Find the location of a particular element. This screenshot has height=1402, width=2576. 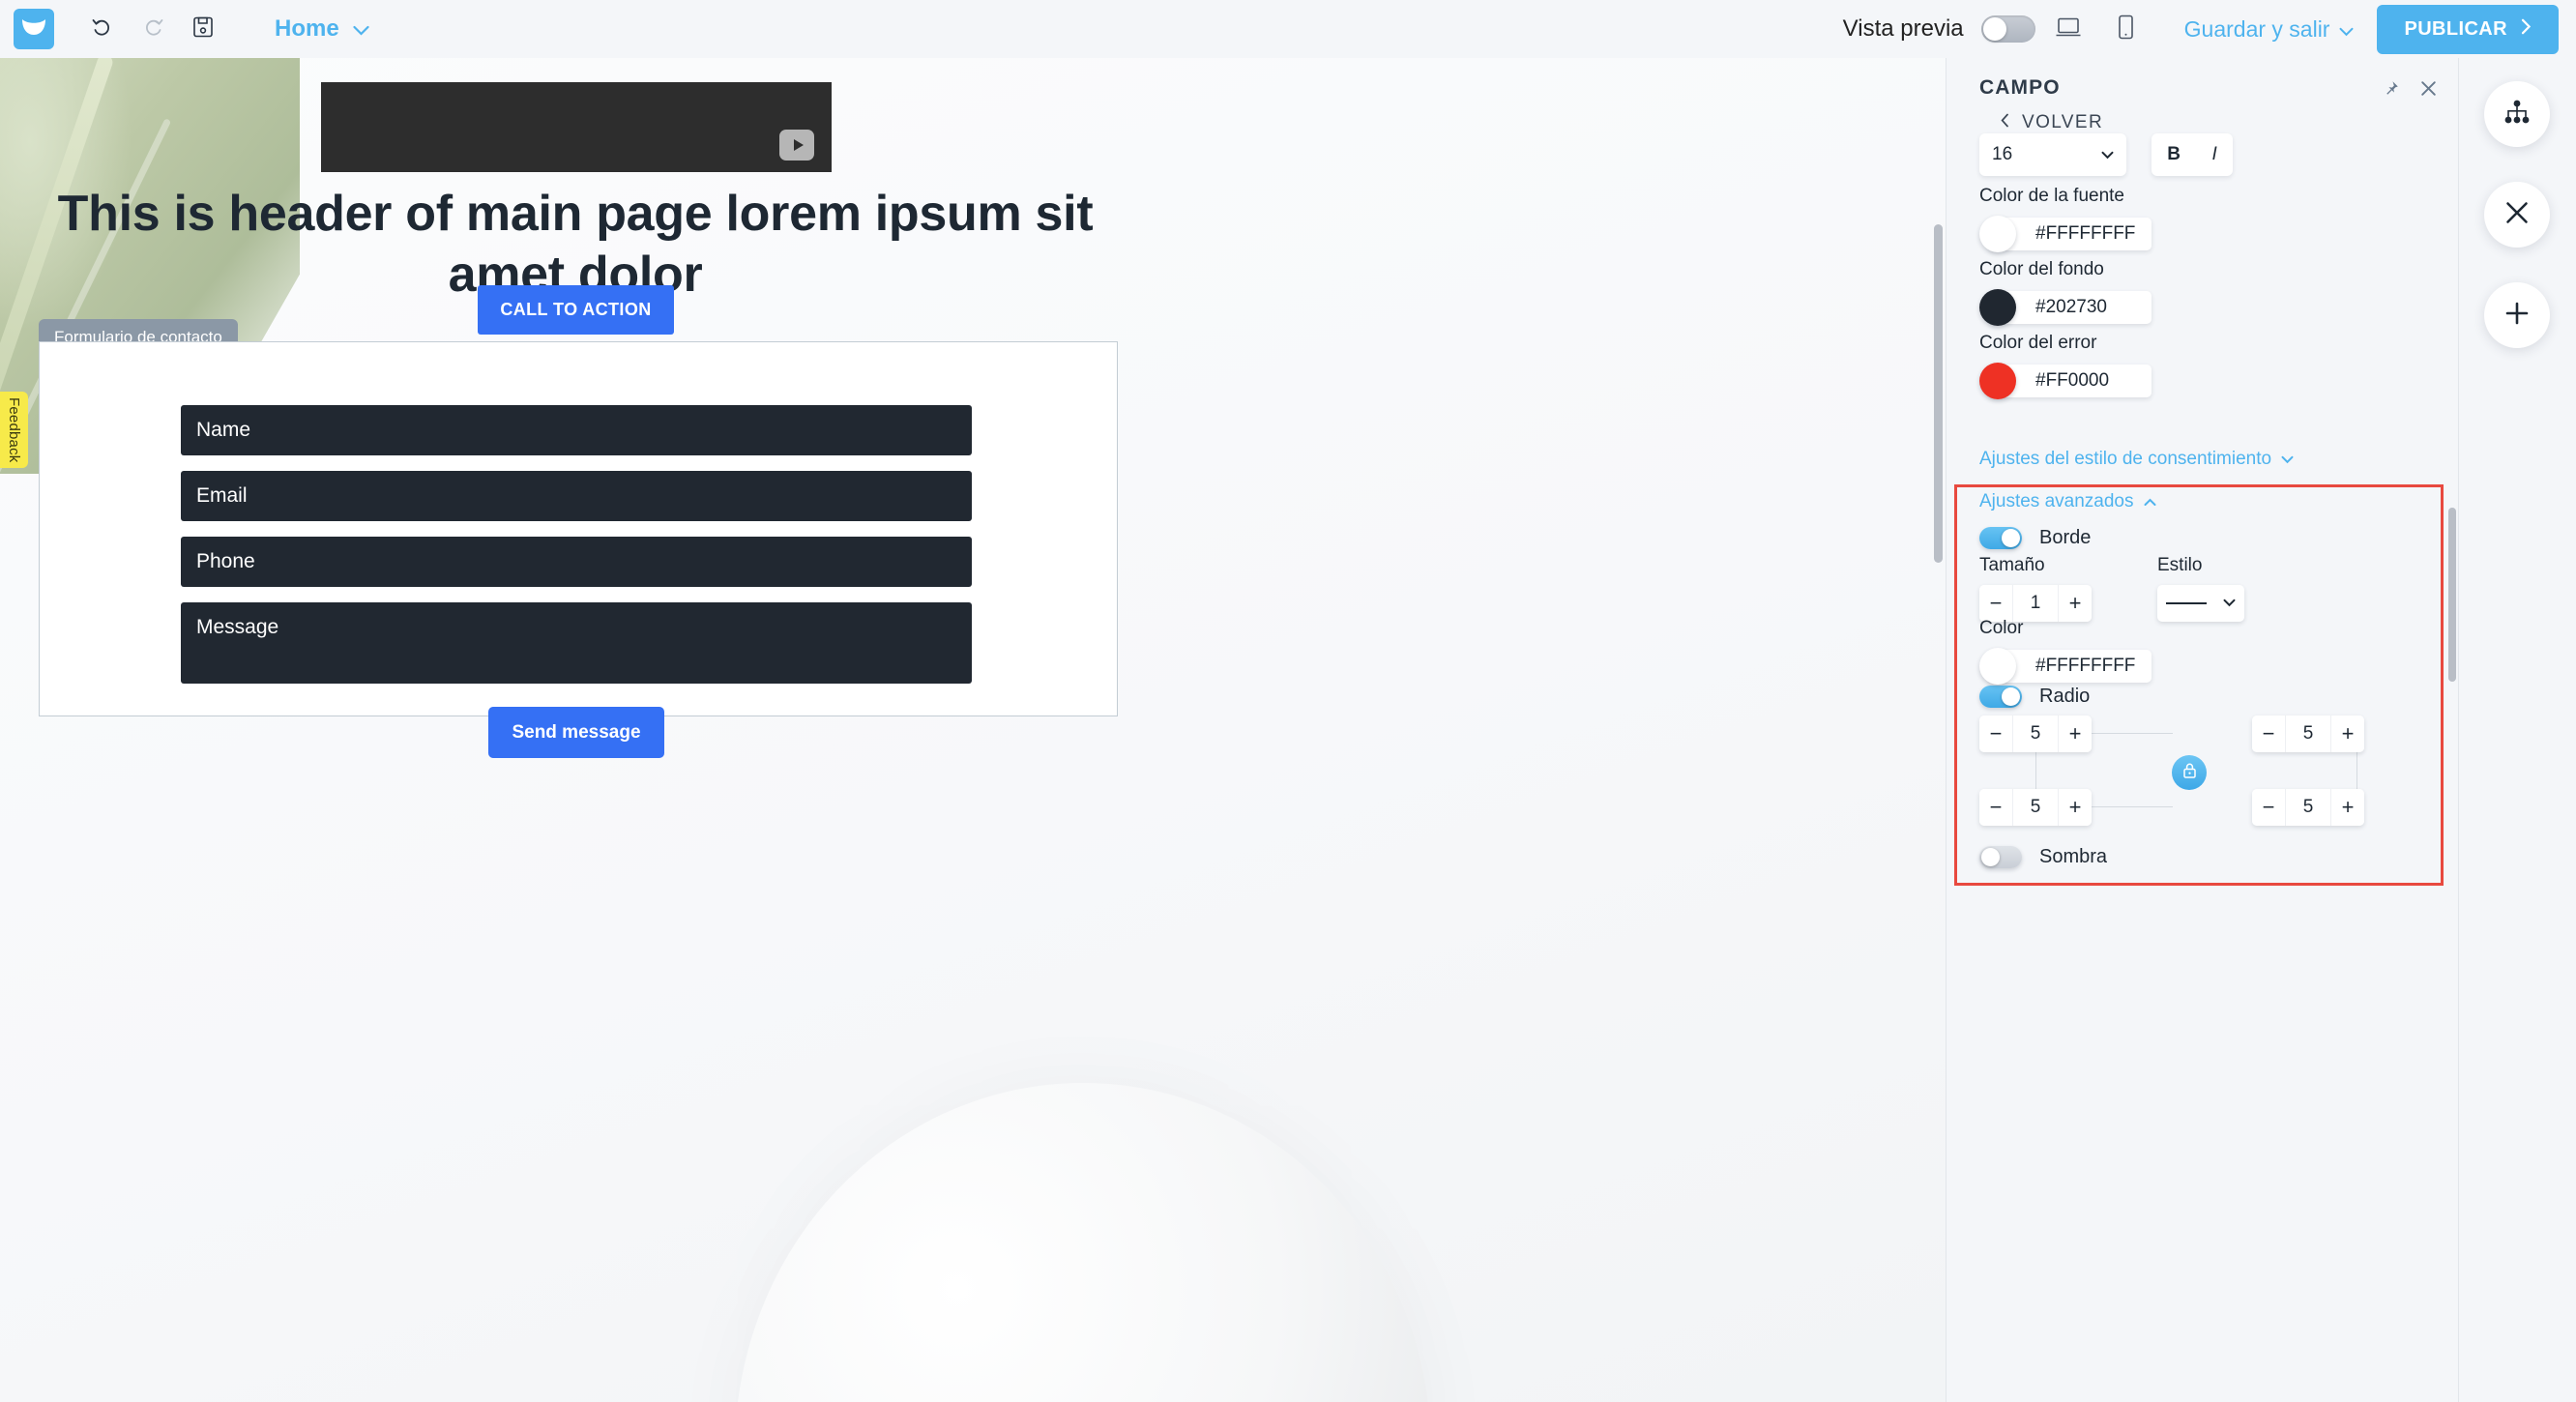

shadow-toggle-label: Sombra is located at coordinates (2073, 856).